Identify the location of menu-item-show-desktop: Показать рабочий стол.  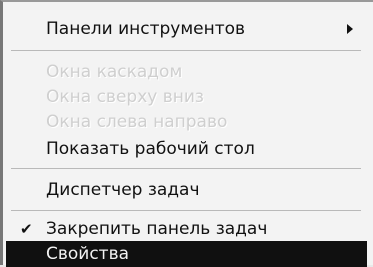
(186, 149).